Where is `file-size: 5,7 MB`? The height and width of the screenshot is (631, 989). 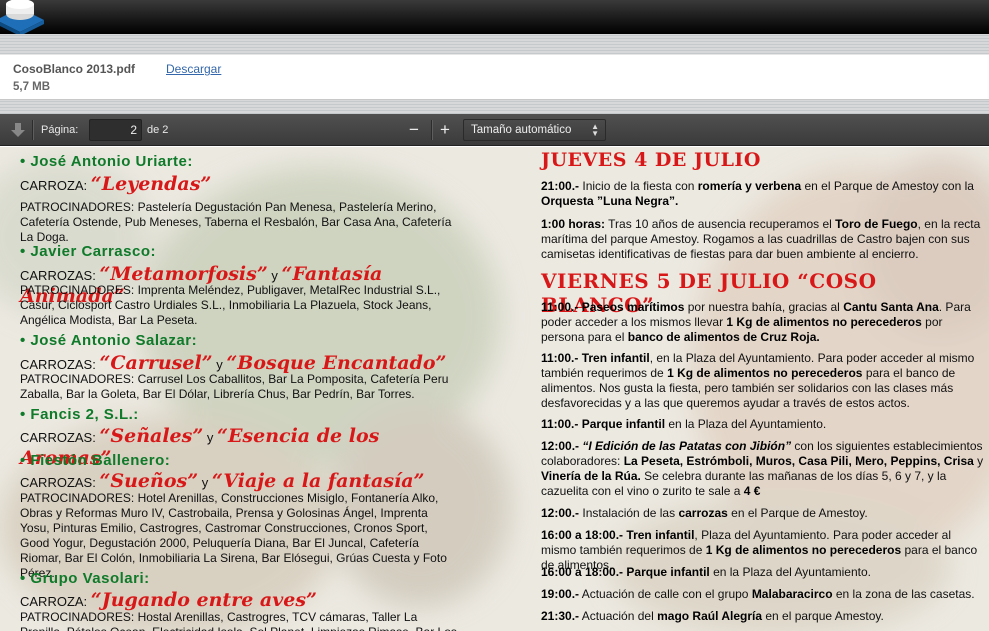 file-size: 5,7 MB is located at coordinates (32, 87).